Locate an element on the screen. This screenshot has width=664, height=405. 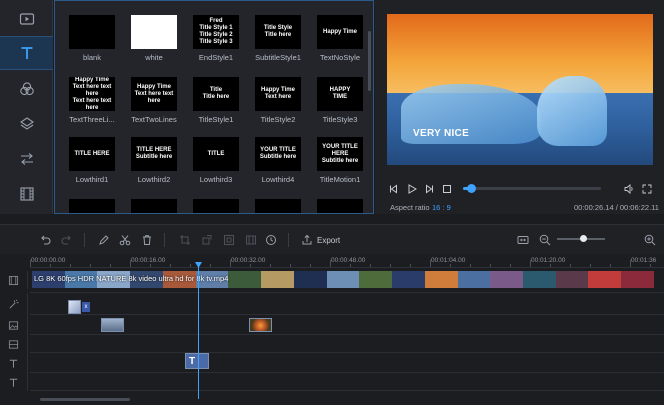
template-thumbnail: Happy Time Text here text here is located at coordinates (154, 94).